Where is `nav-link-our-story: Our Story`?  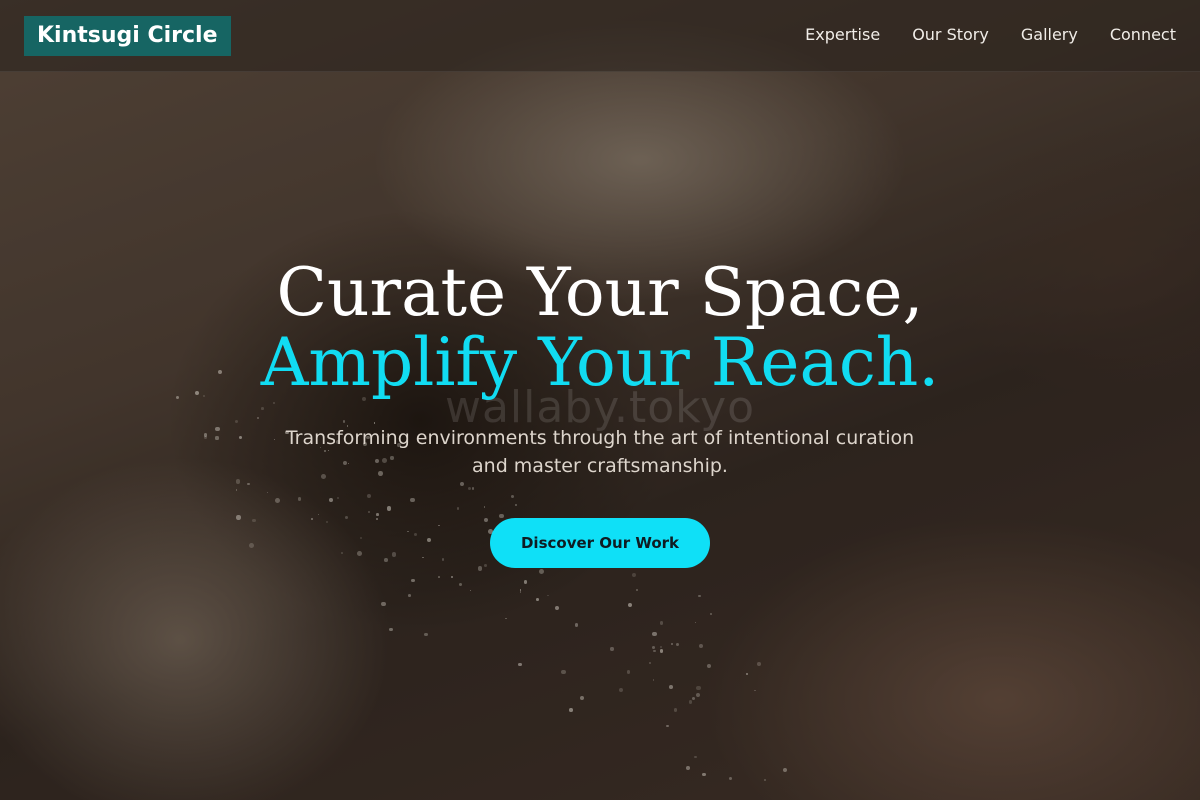
nav-link-our-story: Our Story is located at coordinates (950, 35).